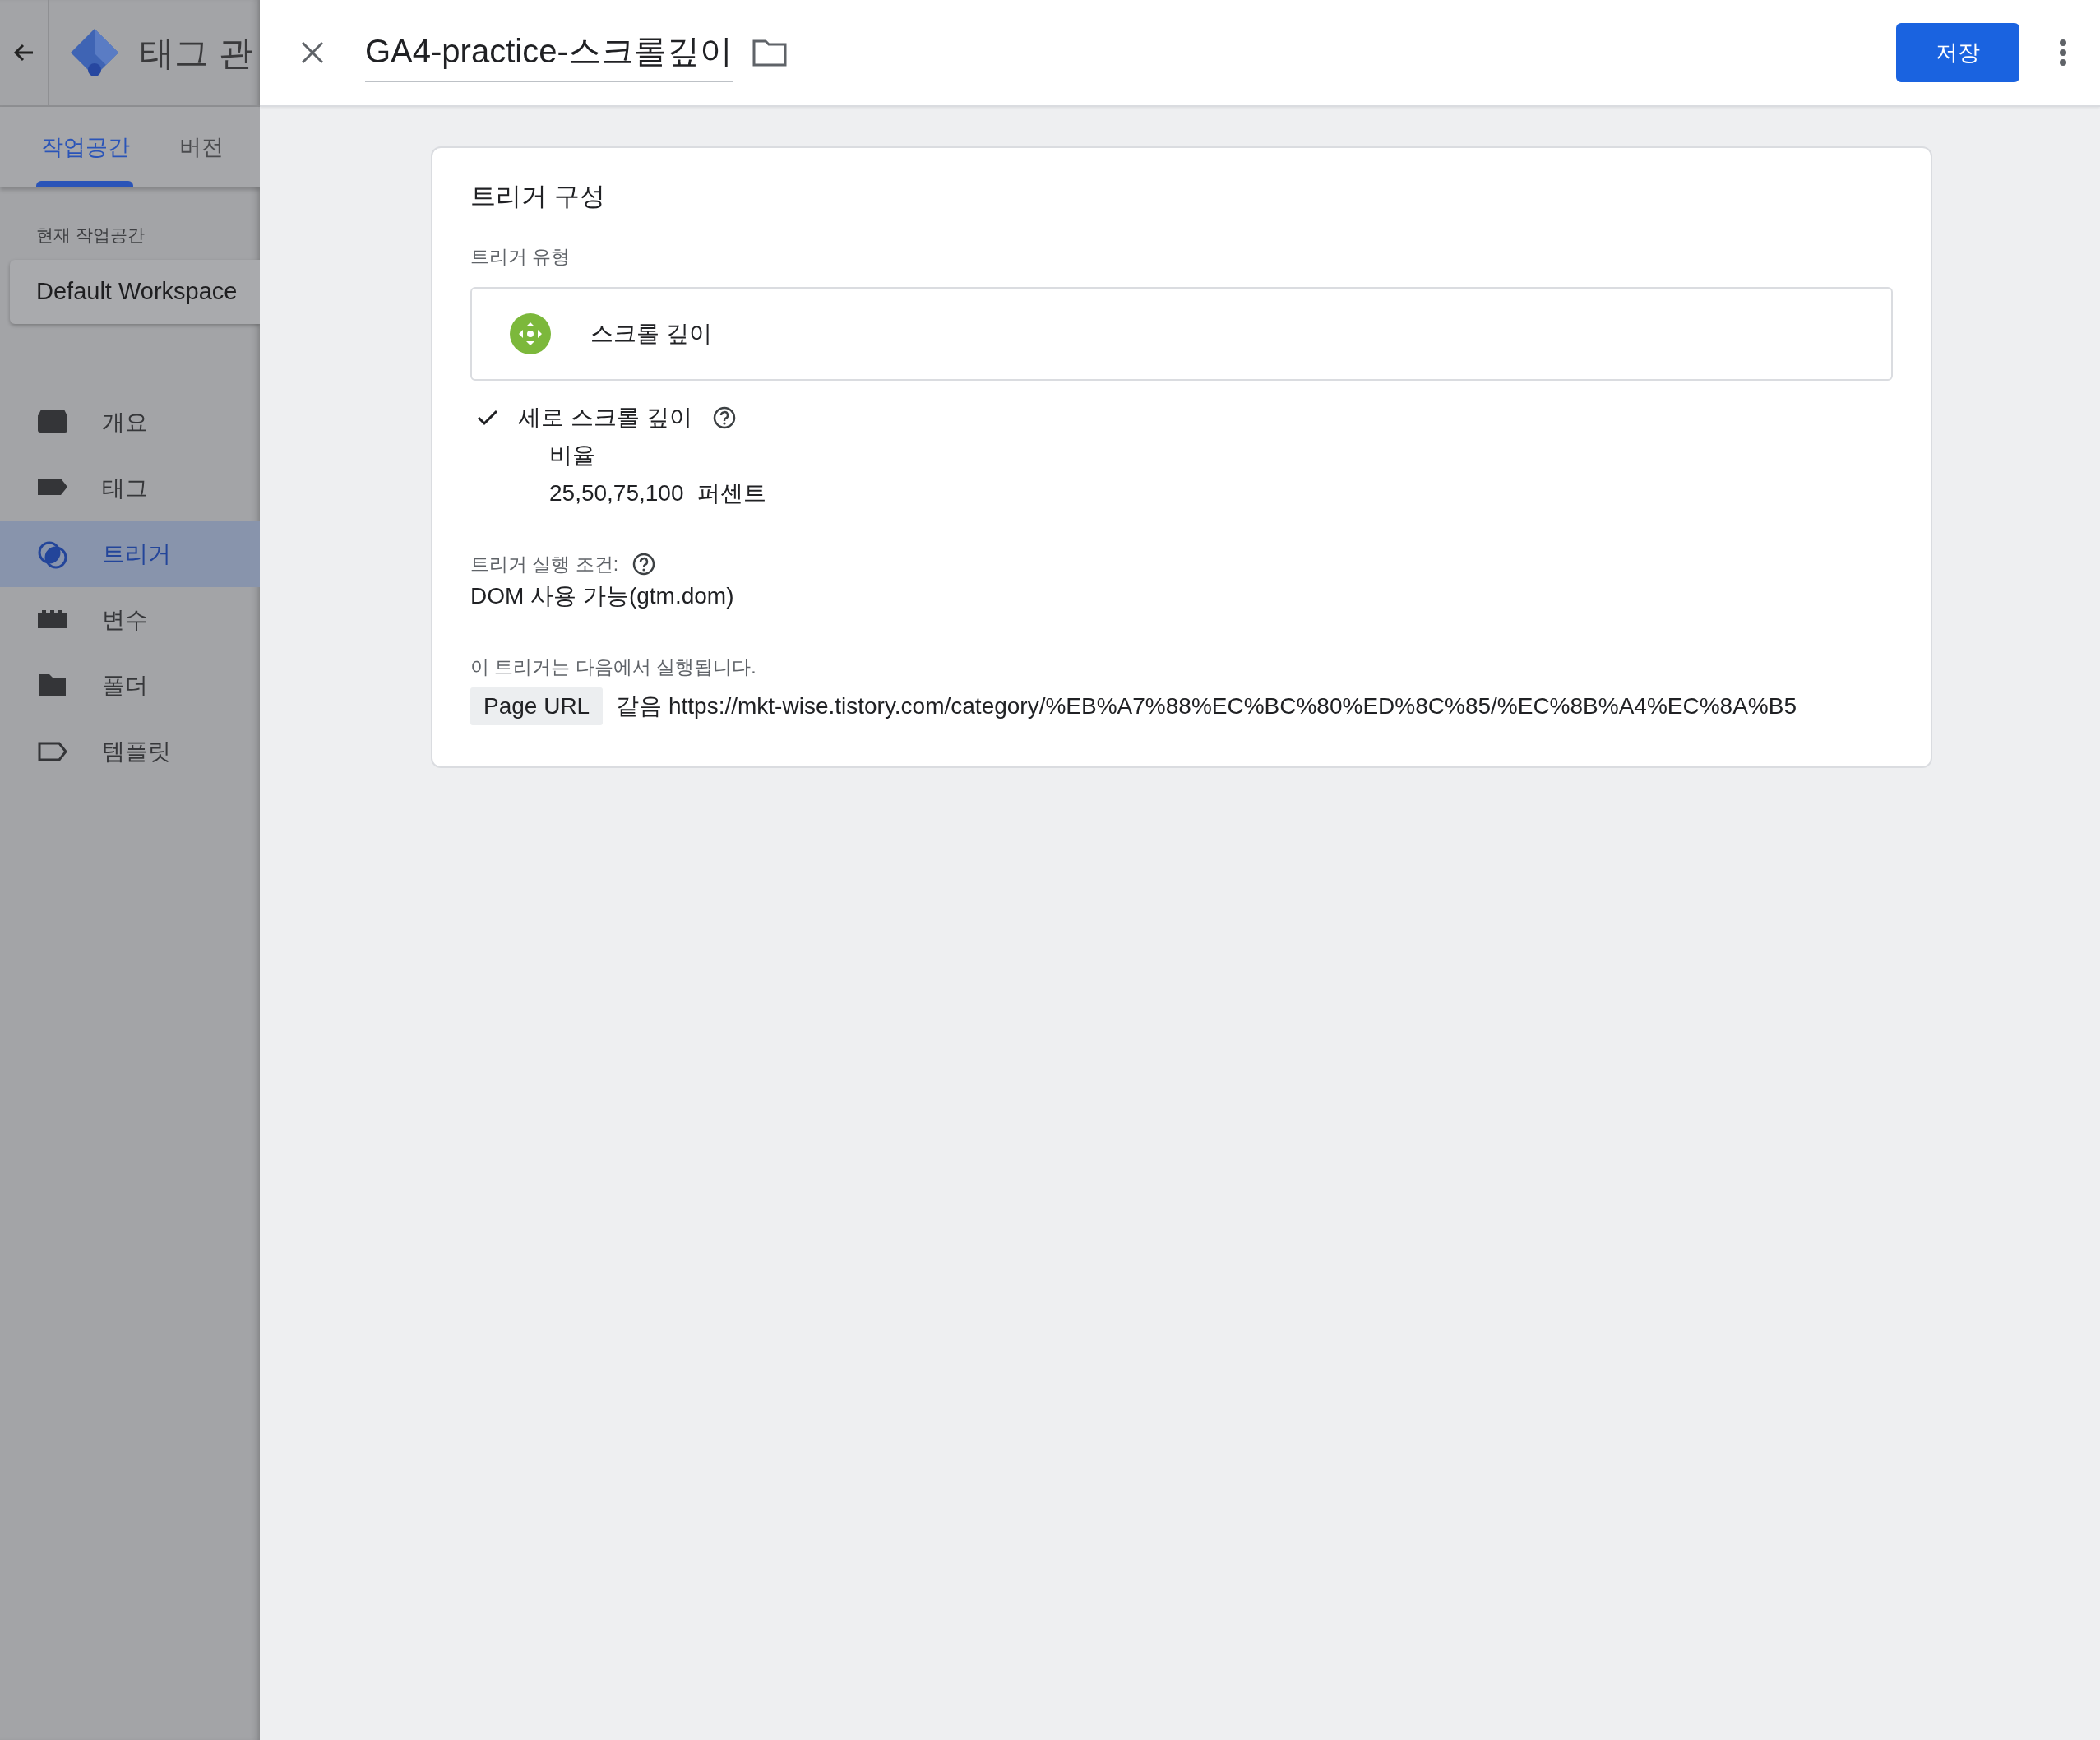 Image resolution: width=2100 pixels, height=1740 pixels. Describe the element at coordinates (196, 53) in the screenshot. I see `app-title: 태그 관` at that location.